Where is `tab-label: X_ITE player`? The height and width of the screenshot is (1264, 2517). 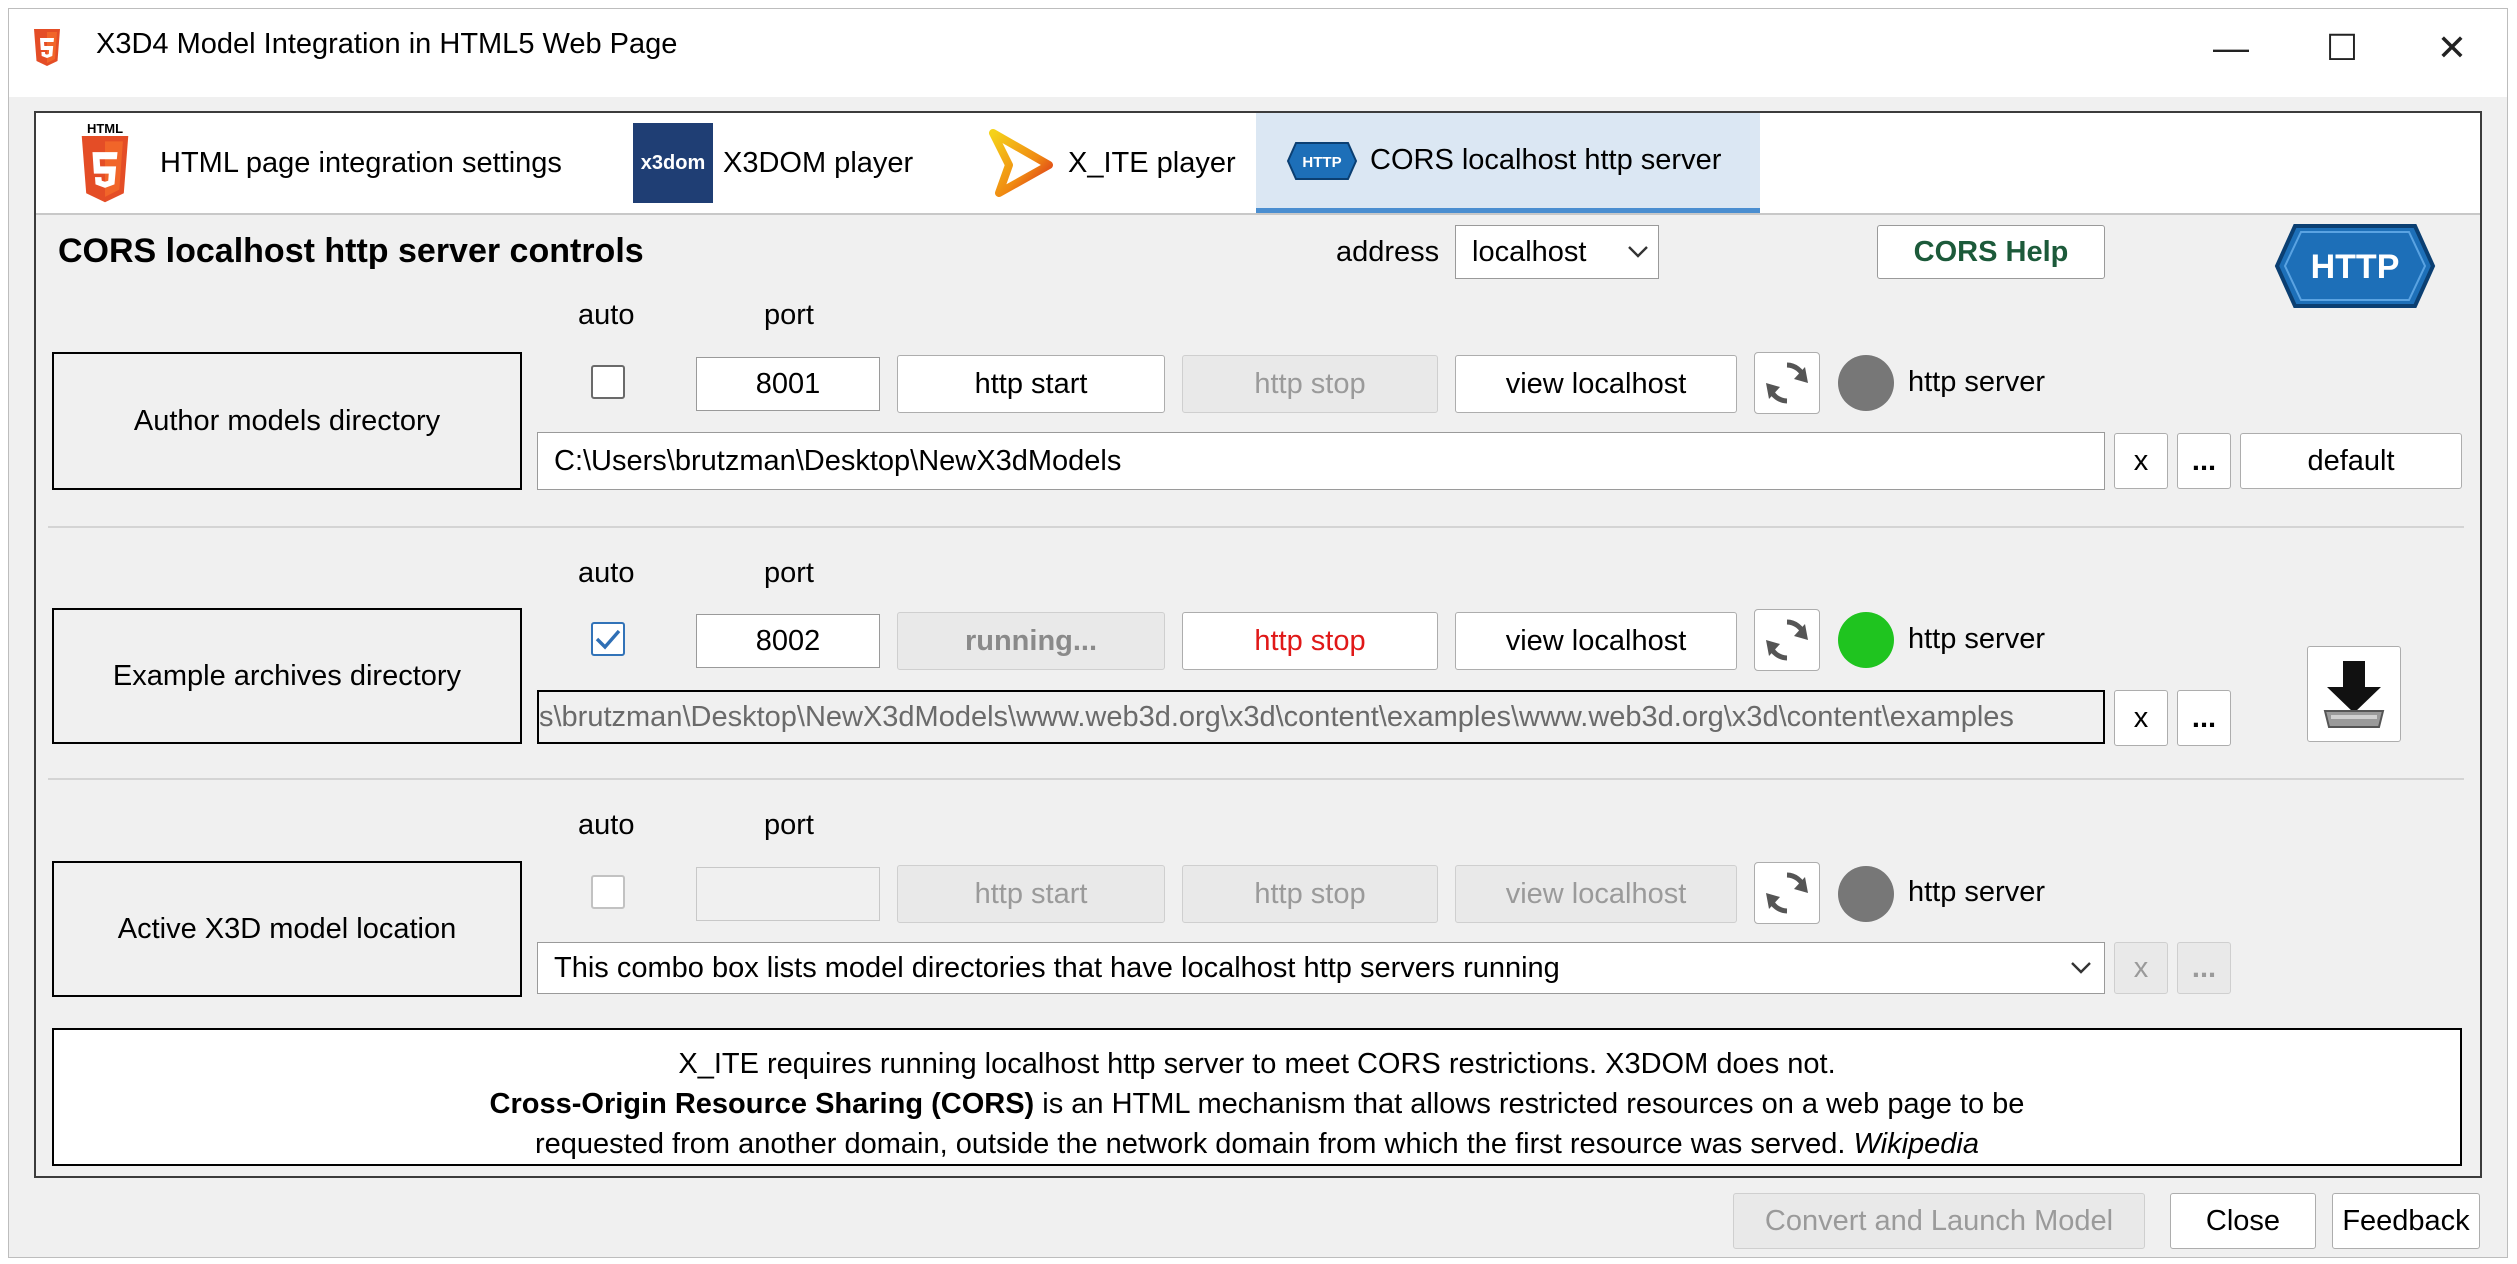
tab-label: X_ITE player is located at coordinates (1152, 162).